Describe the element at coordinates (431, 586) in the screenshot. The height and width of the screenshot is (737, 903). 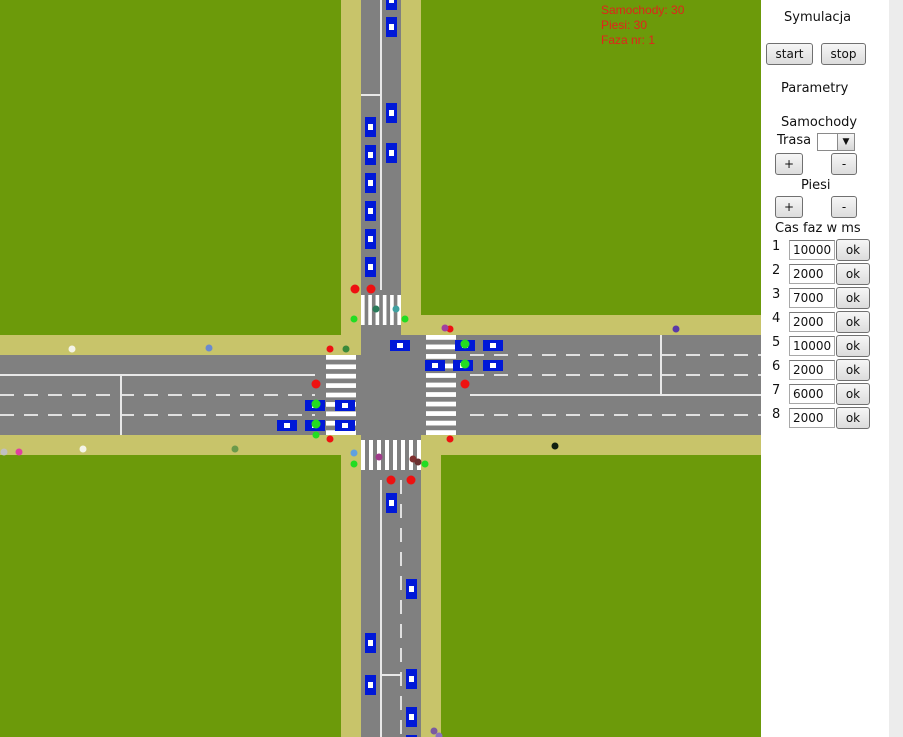
I see `sidewalk-south-east` at that location.